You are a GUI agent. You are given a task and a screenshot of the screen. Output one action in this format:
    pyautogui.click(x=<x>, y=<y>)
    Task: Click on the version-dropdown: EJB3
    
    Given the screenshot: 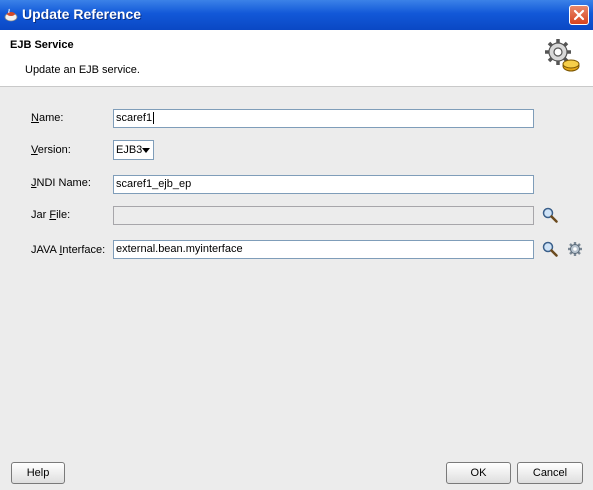 What is the action you would take?
    pyautogui.click(x=133, y=150)
    